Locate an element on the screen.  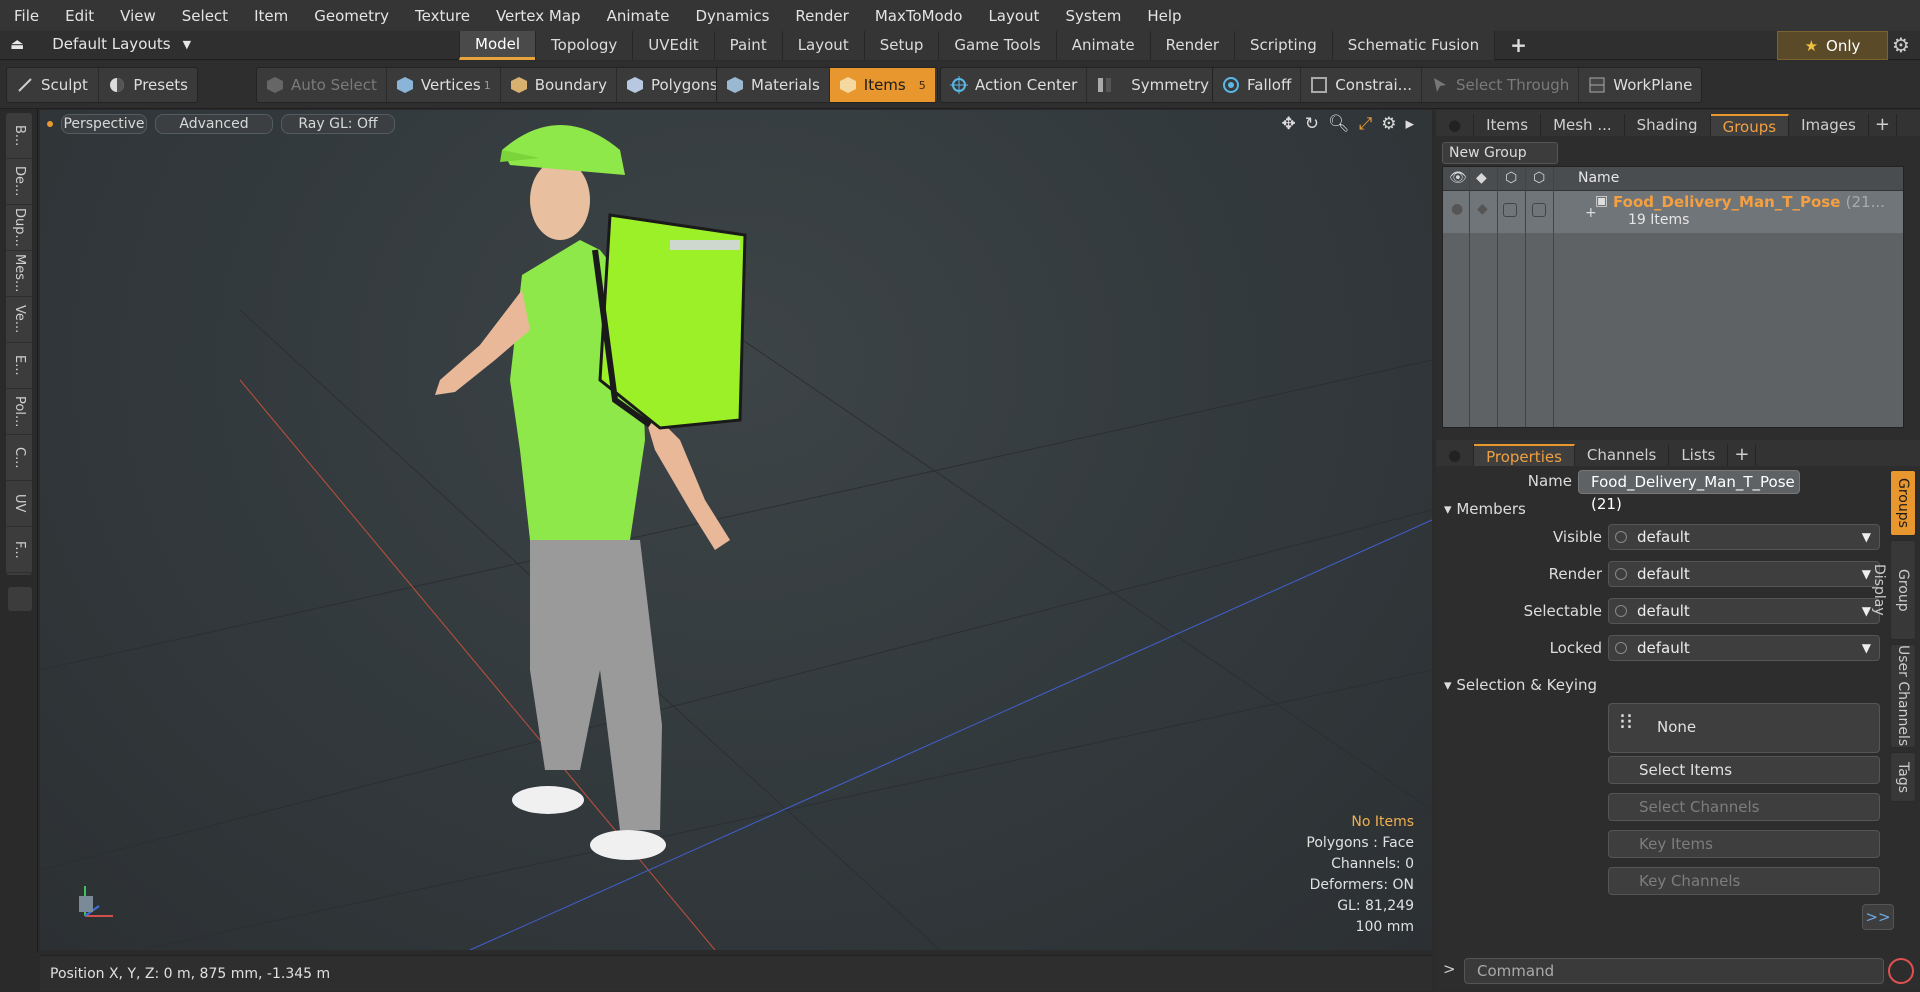
tab-layout: Layout is located at coordinates (822, 45).